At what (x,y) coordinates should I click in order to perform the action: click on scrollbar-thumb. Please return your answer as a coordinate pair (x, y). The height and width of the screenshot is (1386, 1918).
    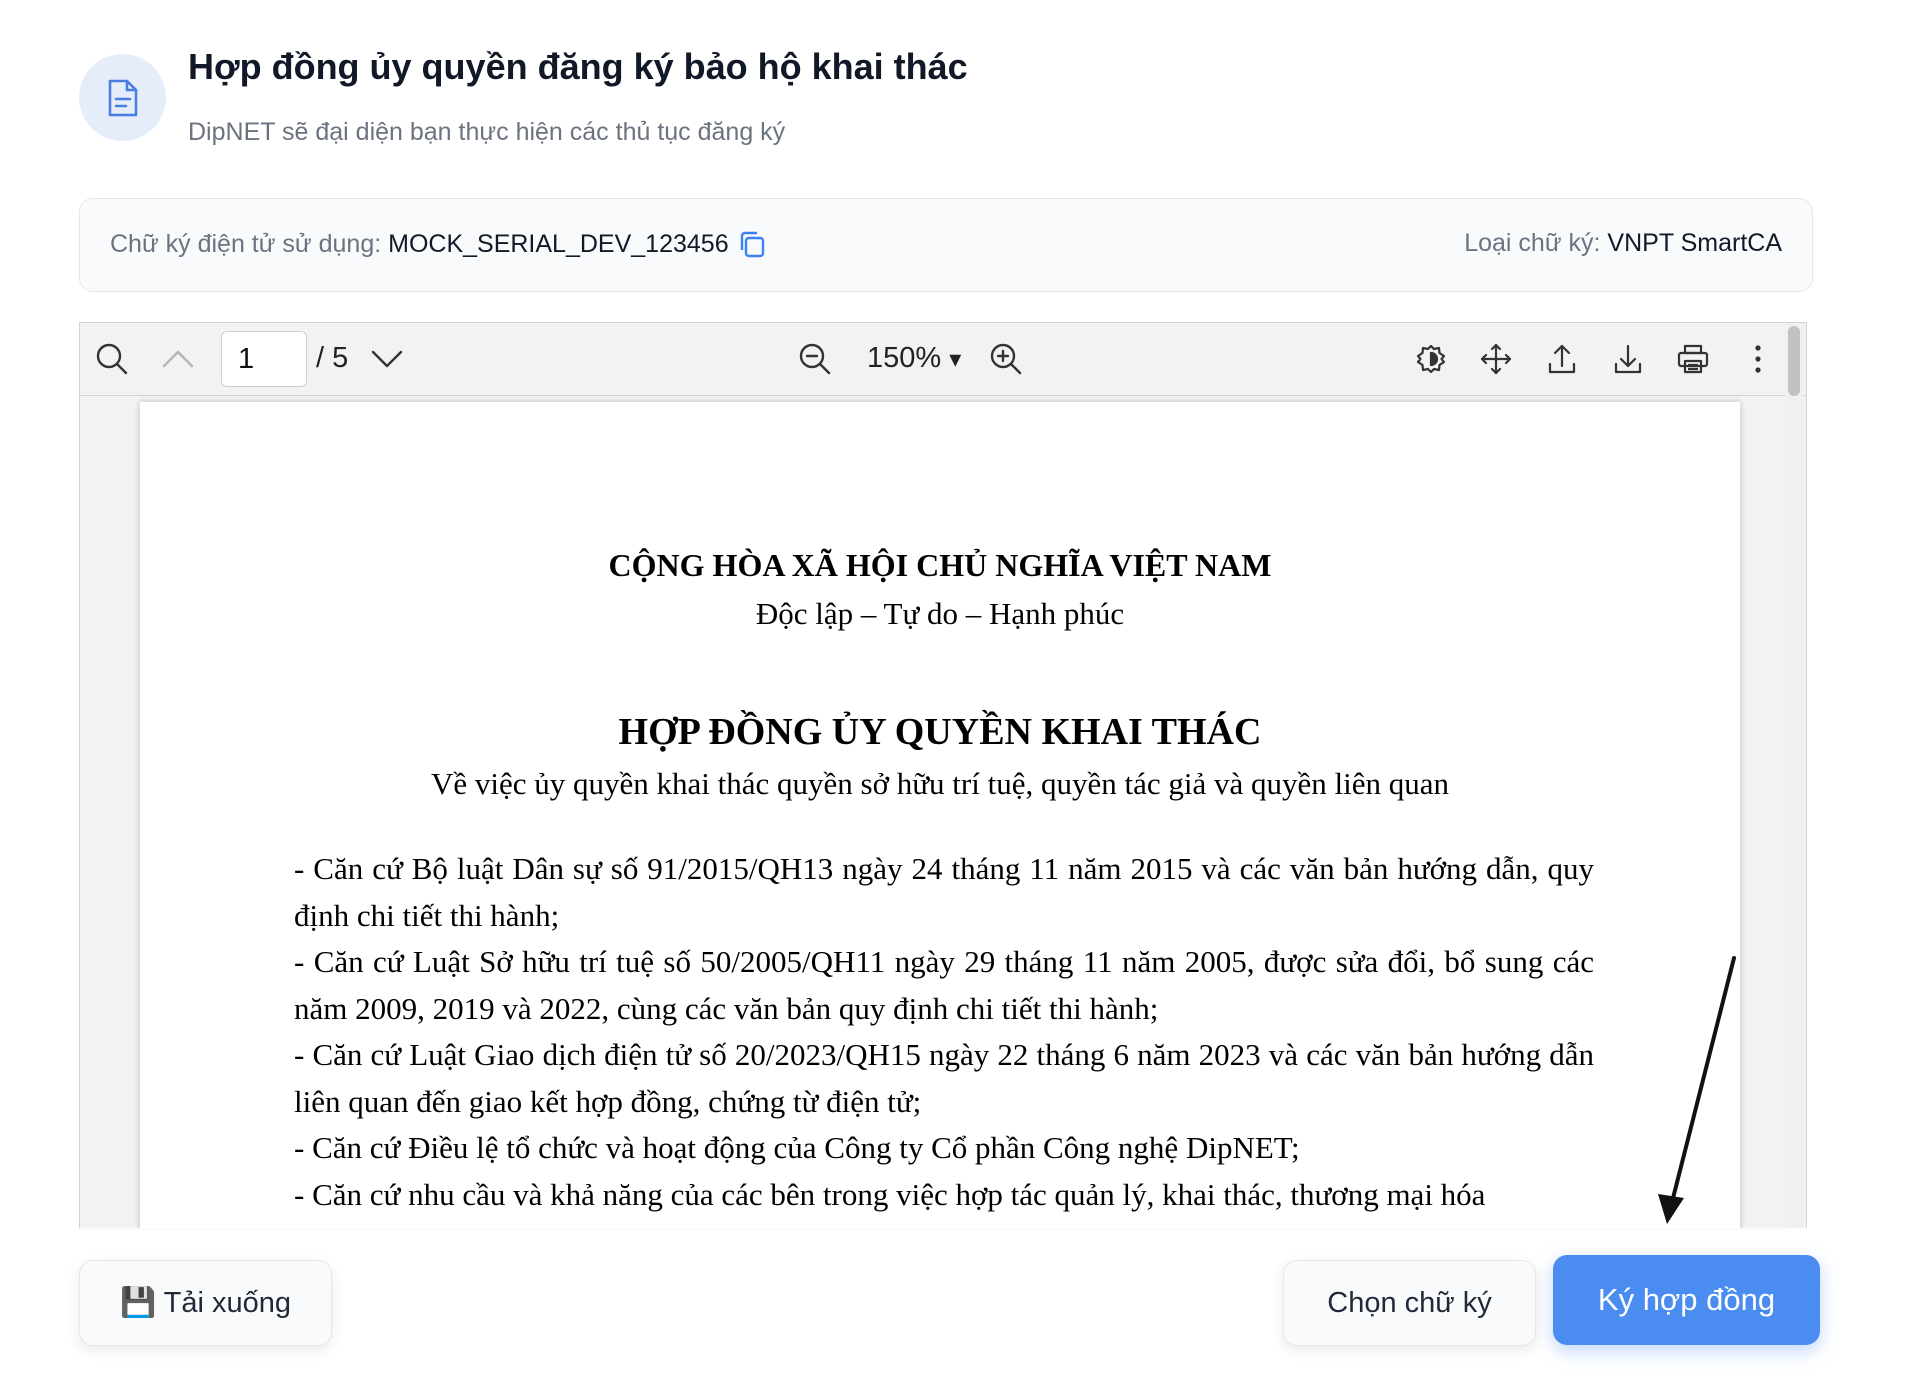
    Looking at the image, I should click on (1794, 361).